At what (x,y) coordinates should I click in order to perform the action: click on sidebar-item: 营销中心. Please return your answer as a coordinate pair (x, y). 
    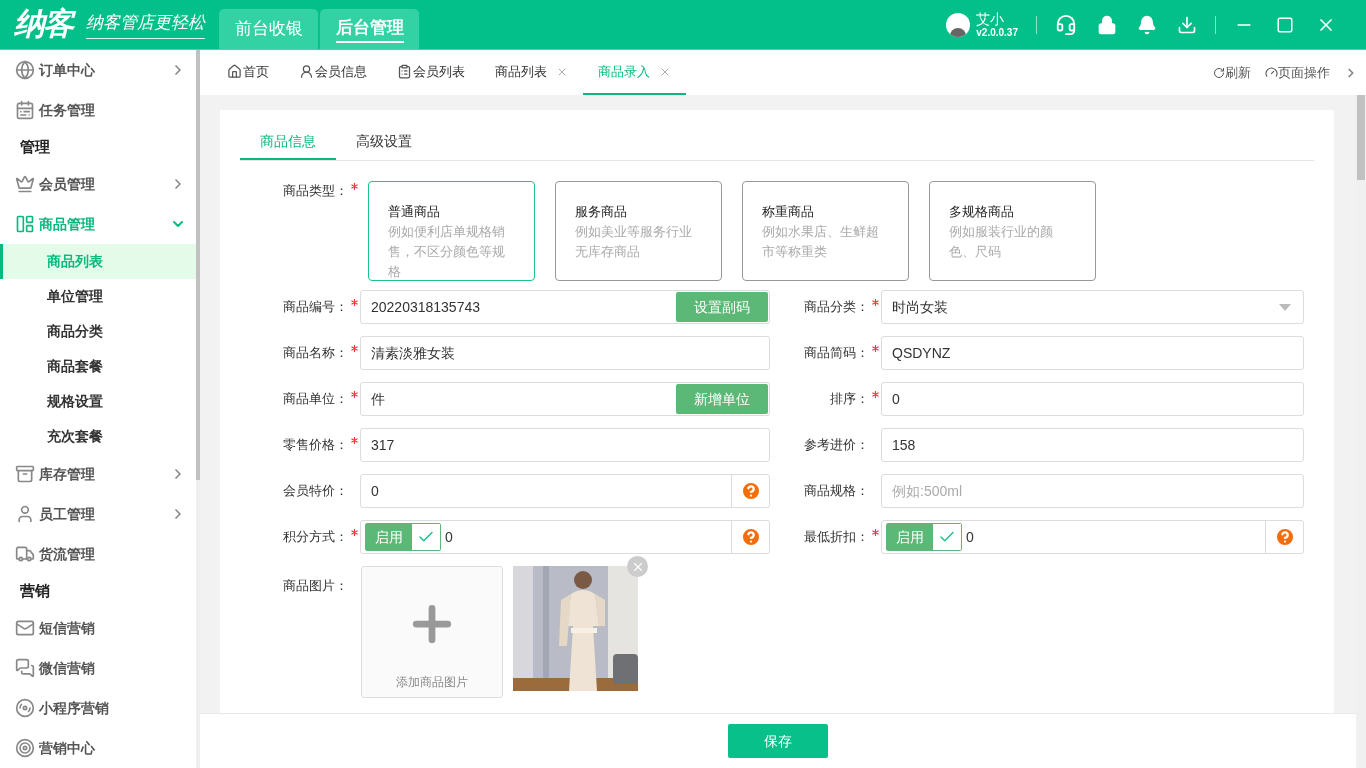
    Looking at the image, I should click on (98, 748).